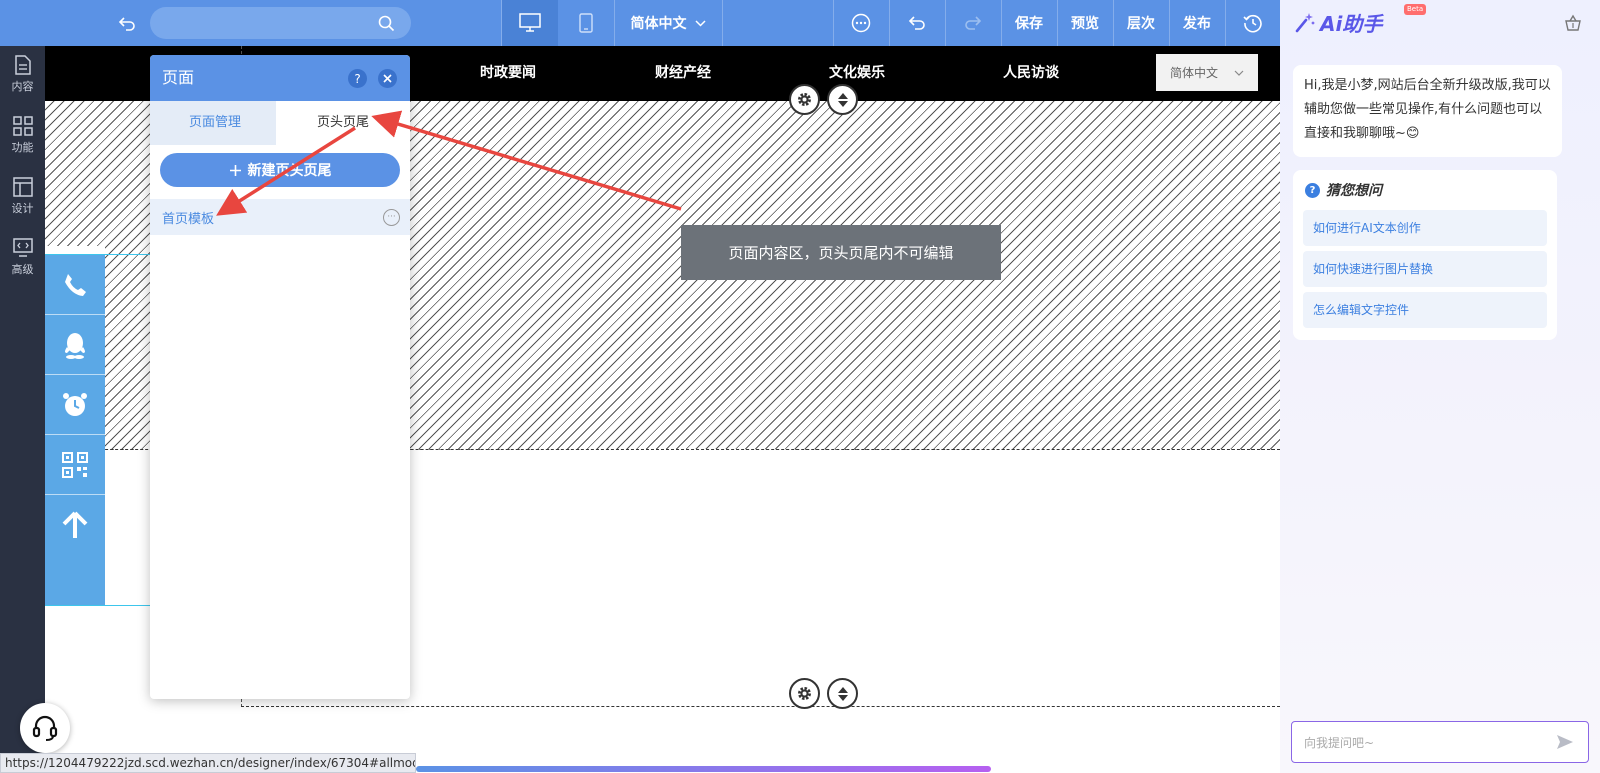 The height and width of the screenshot is (773, 1600). I want to click on new-header-footer-label: 新建页头页尾, so click(289, 171).